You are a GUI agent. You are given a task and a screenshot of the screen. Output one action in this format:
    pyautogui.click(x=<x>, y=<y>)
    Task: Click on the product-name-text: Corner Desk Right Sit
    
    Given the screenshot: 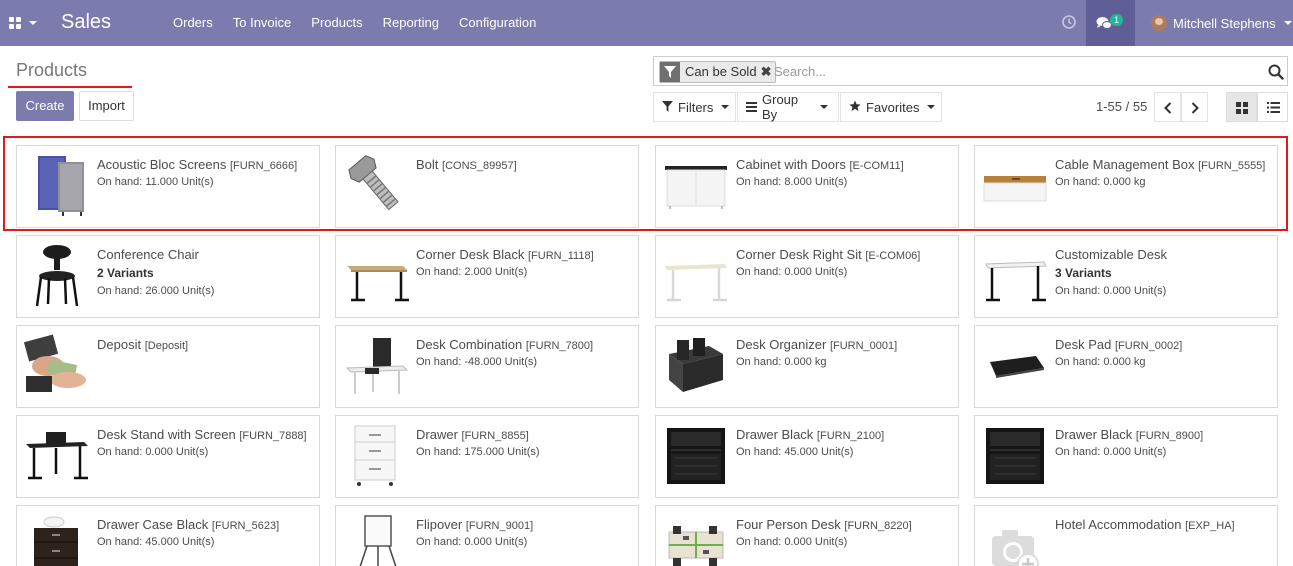 What is the action you would take?
    pyautogui.click(x=799, y=254)
    